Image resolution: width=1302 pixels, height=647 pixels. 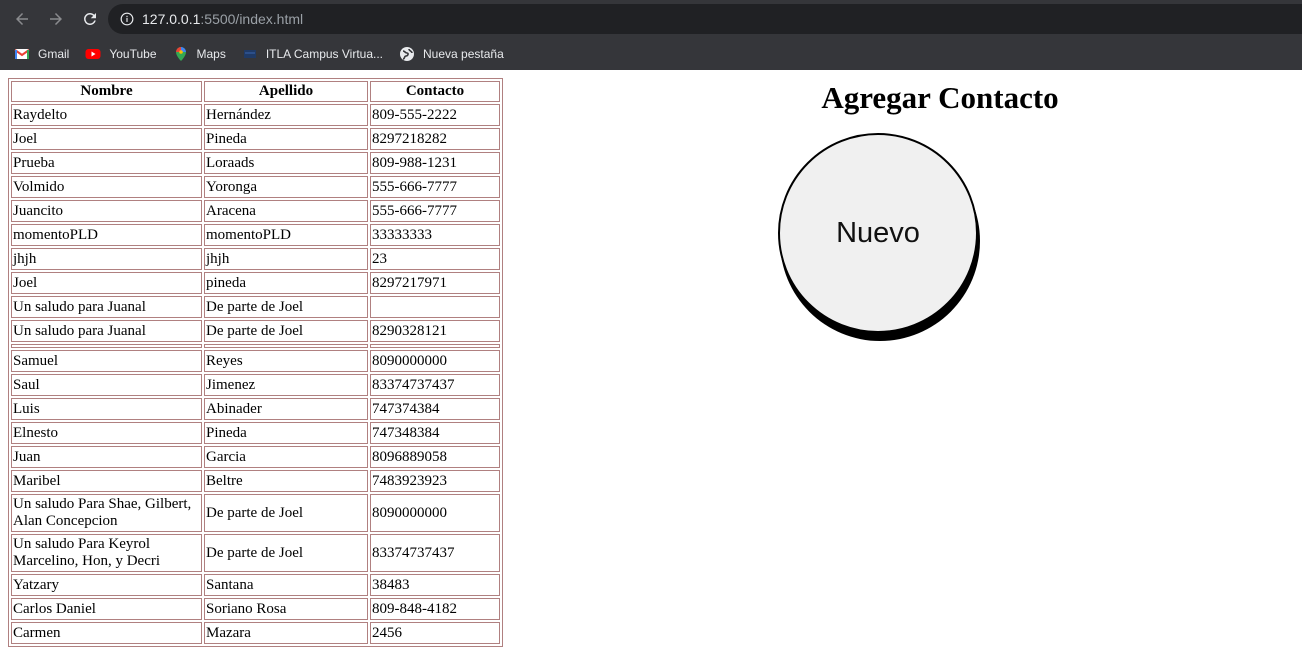 I want to click on table-row: jhjh jhjh 23, so click(x=255, y=259).